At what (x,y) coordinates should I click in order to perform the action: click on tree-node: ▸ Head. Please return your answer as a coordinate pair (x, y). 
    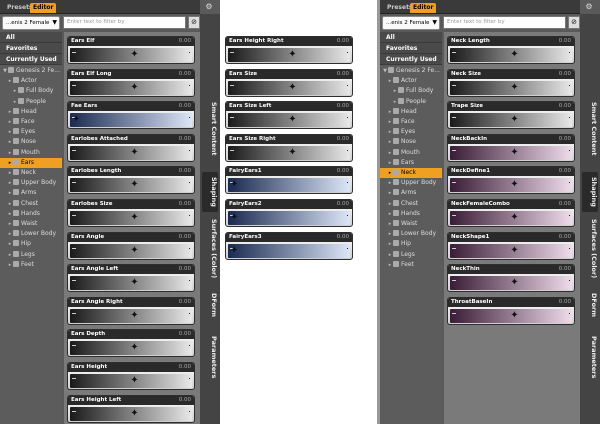
    Looking at the image, I should click on (31, 112).